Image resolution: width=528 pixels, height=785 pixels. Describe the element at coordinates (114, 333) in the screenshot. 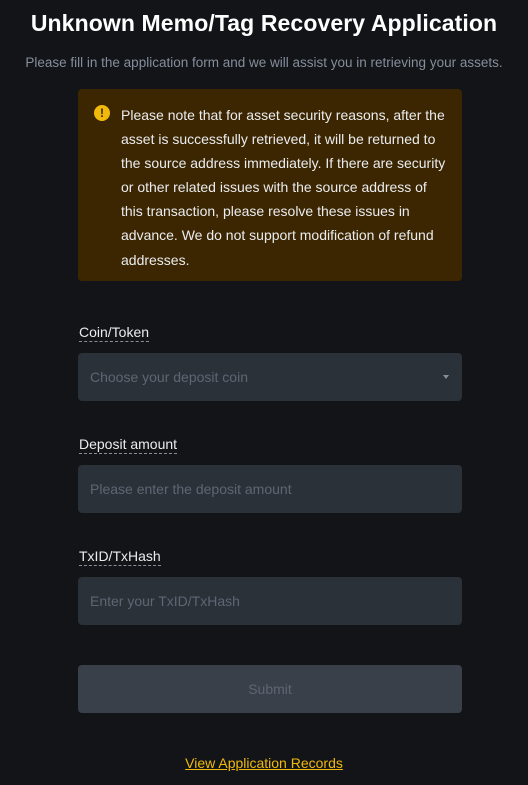

I see `coin-token-label: Coin/Token` at that location.